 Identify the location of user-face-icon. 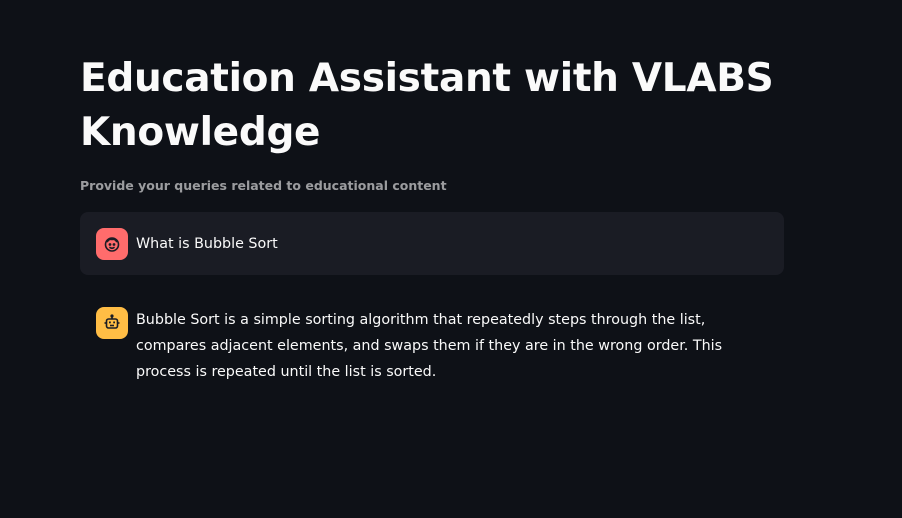
(112, 243).